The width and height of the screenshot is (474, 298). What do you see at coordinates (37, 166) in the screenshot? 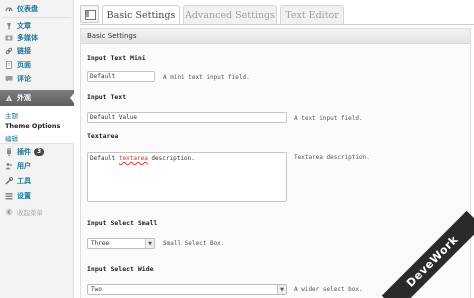
I see `menu-item-users: 用户` at bounding box center [37, 166].